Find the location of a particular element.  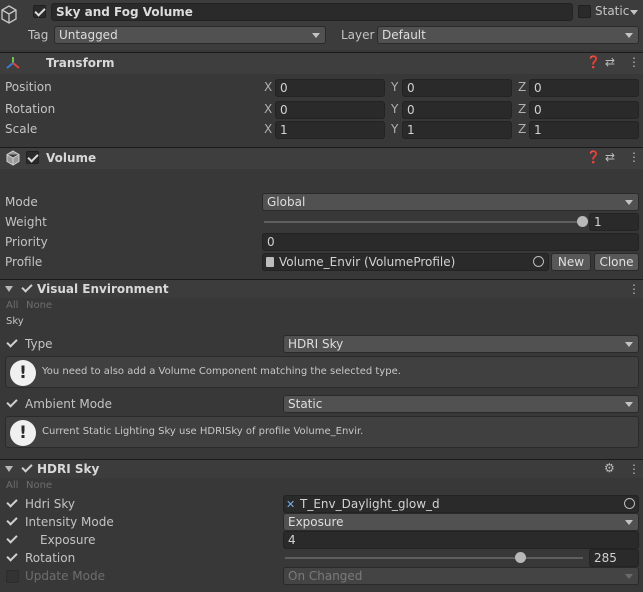

type-override-toggle is located at coordinates (12, 343).